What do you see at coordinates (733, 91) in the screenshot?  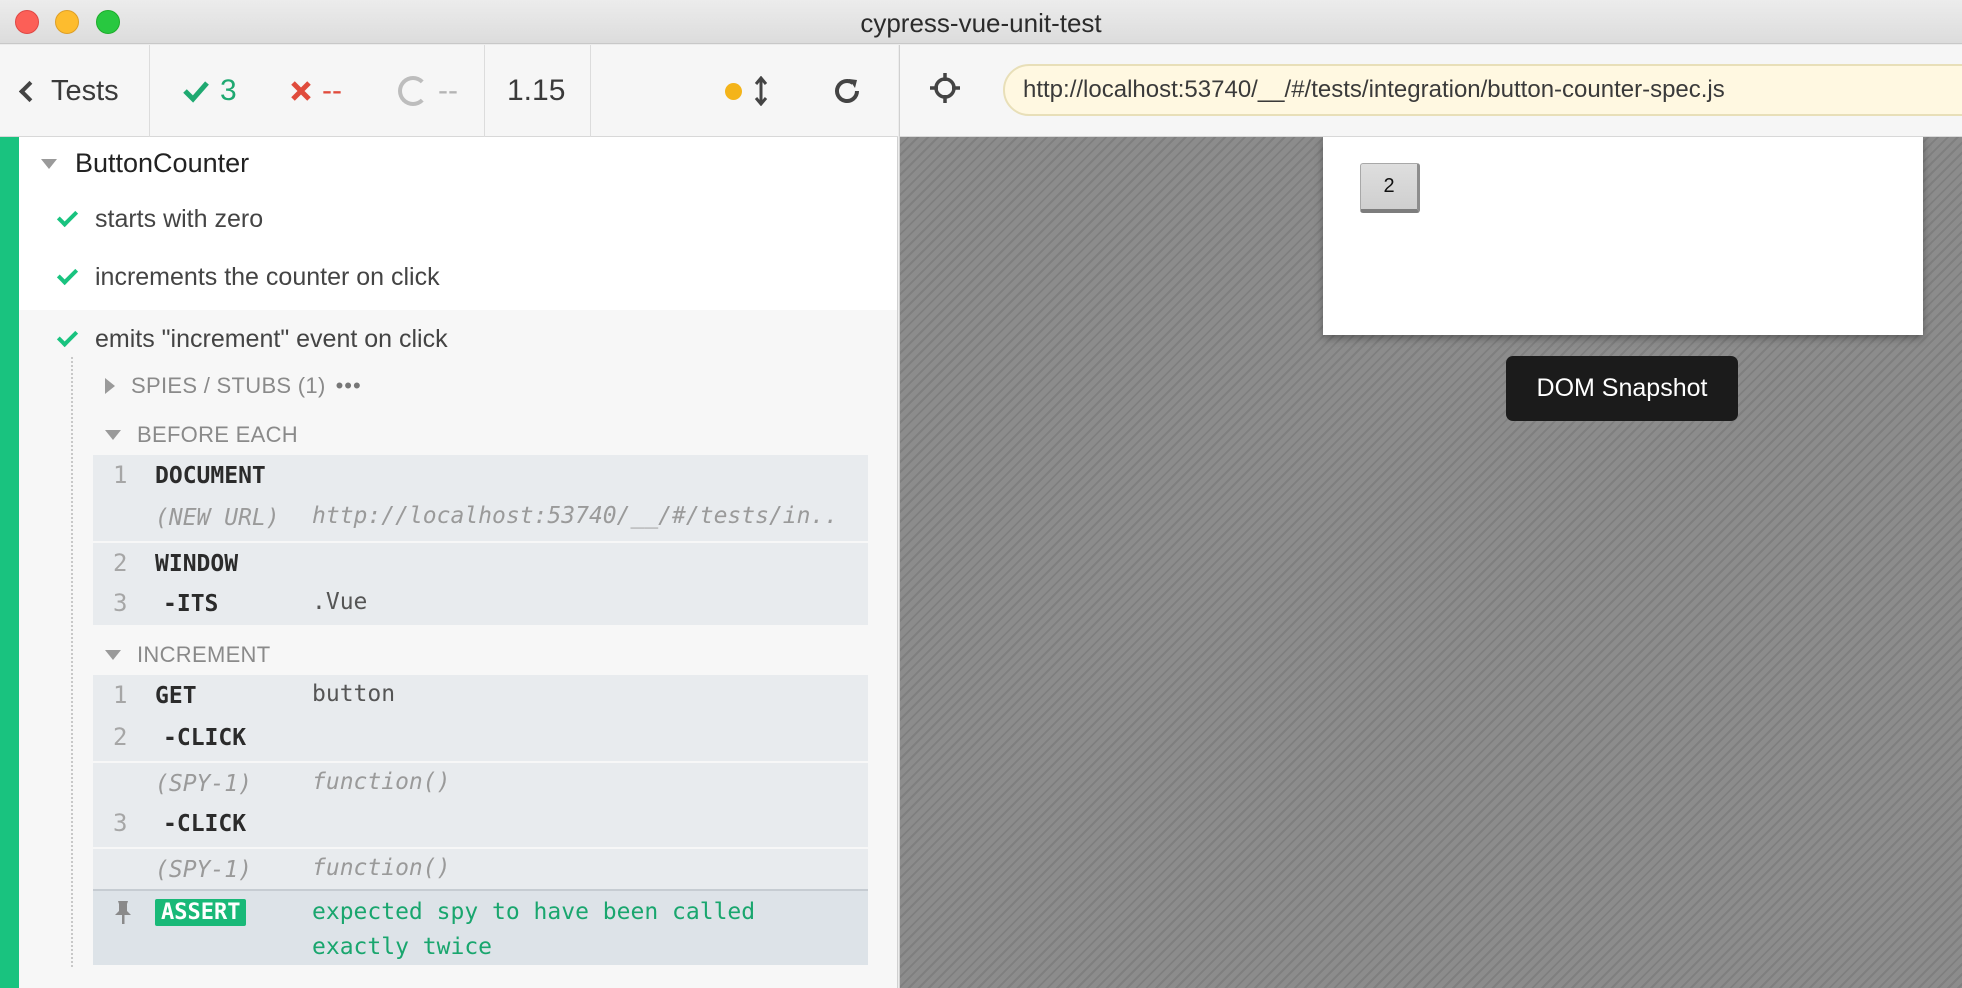 I see `autoscroll-dot-icon` at bounding box center [733, 91].